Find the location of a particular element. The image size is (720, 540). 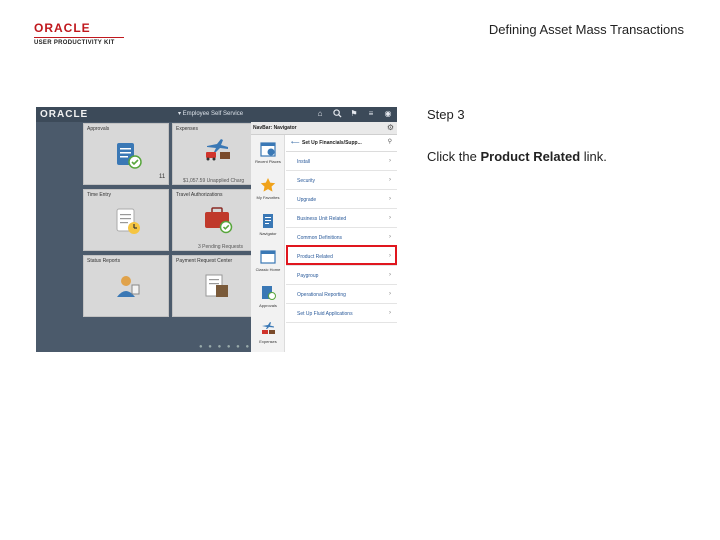

travel-pending-requests: 3 Pending Requests is located at coordinates (221, 247).